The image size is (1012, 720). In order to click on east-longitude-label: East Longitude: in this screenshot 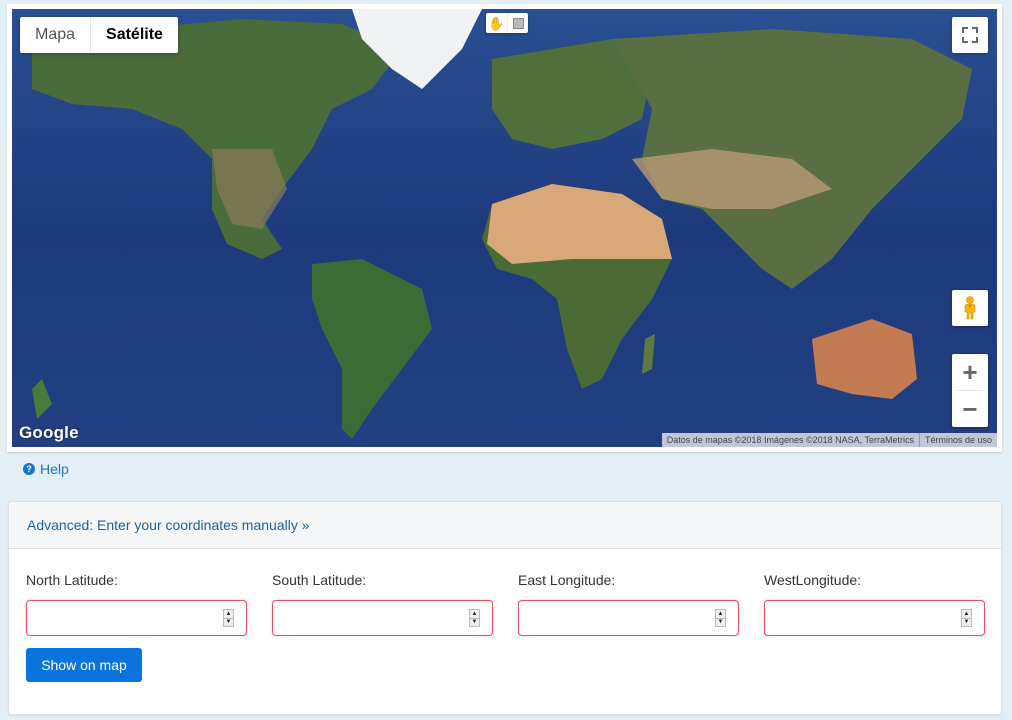, I will do `click(567, 580)`.